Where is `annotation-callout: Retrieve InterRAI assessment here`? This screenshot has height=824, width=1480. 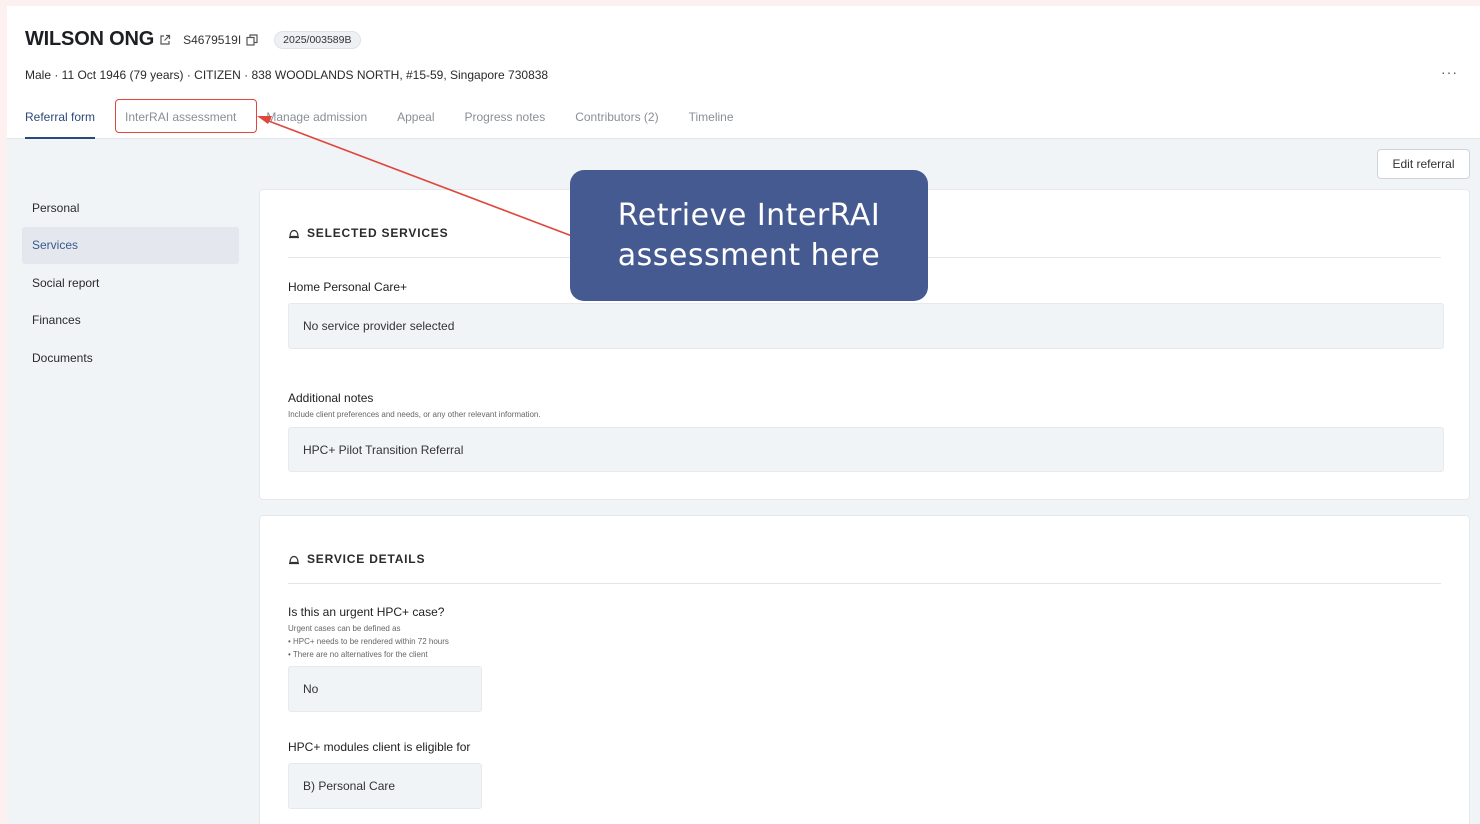 annotation-callout: Retrieve InterRAI assessment here is located at coordinates (749, 235).